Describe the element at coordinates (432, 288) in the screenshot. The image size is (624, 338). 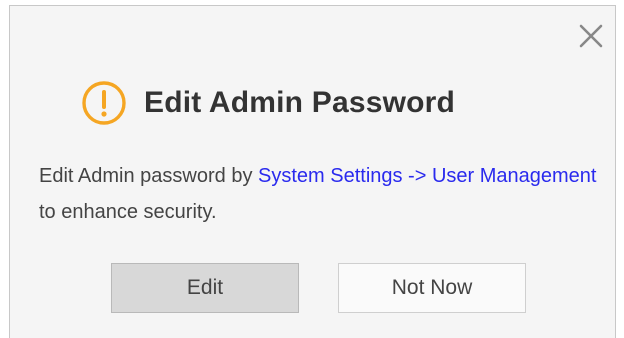
I see `not-now-button: Not Now` at that location.